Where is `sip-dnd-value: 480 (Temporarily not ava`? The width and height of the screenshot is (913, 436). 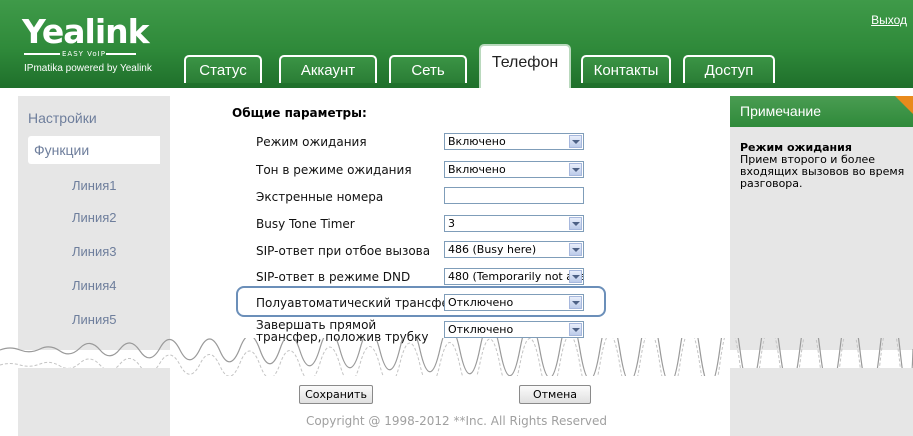
sip-dnd-value: 480 (Temporarily not ava is located at coordinates (516, 276).